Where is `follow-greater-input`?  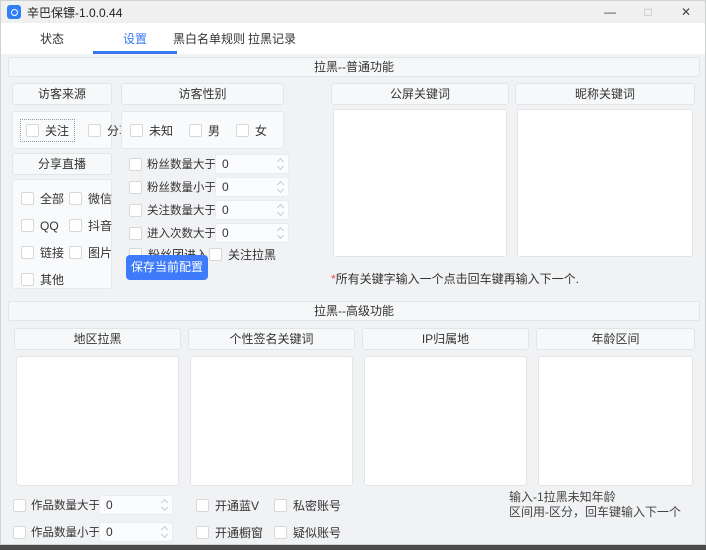 follow-greater-input is located at coordinates (244, 210).